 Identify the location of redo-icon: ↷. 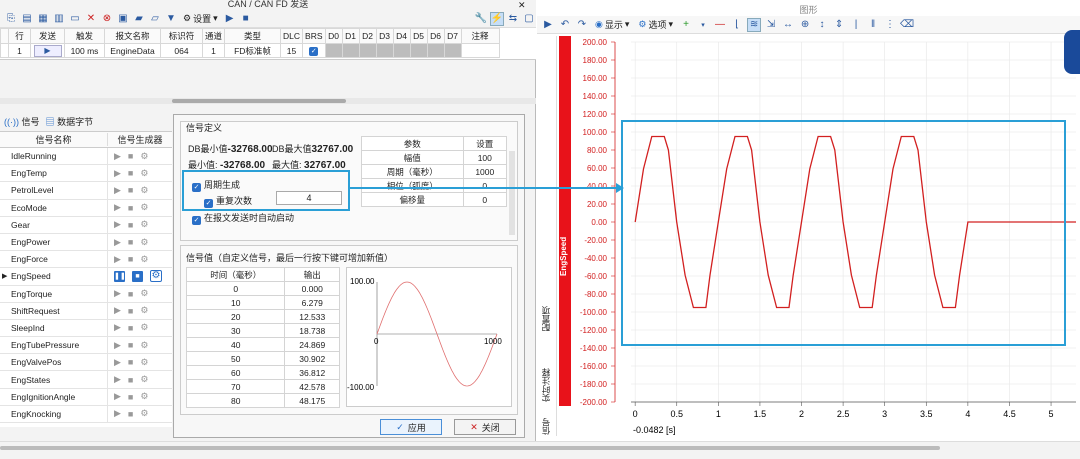
(582, 25).